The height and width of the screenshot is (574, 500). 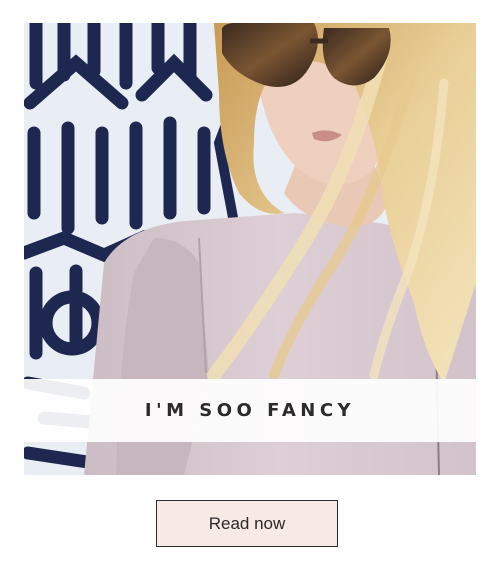 I want to click on card-caption: I'M SOO FANCY, so click(x=250, y=410).